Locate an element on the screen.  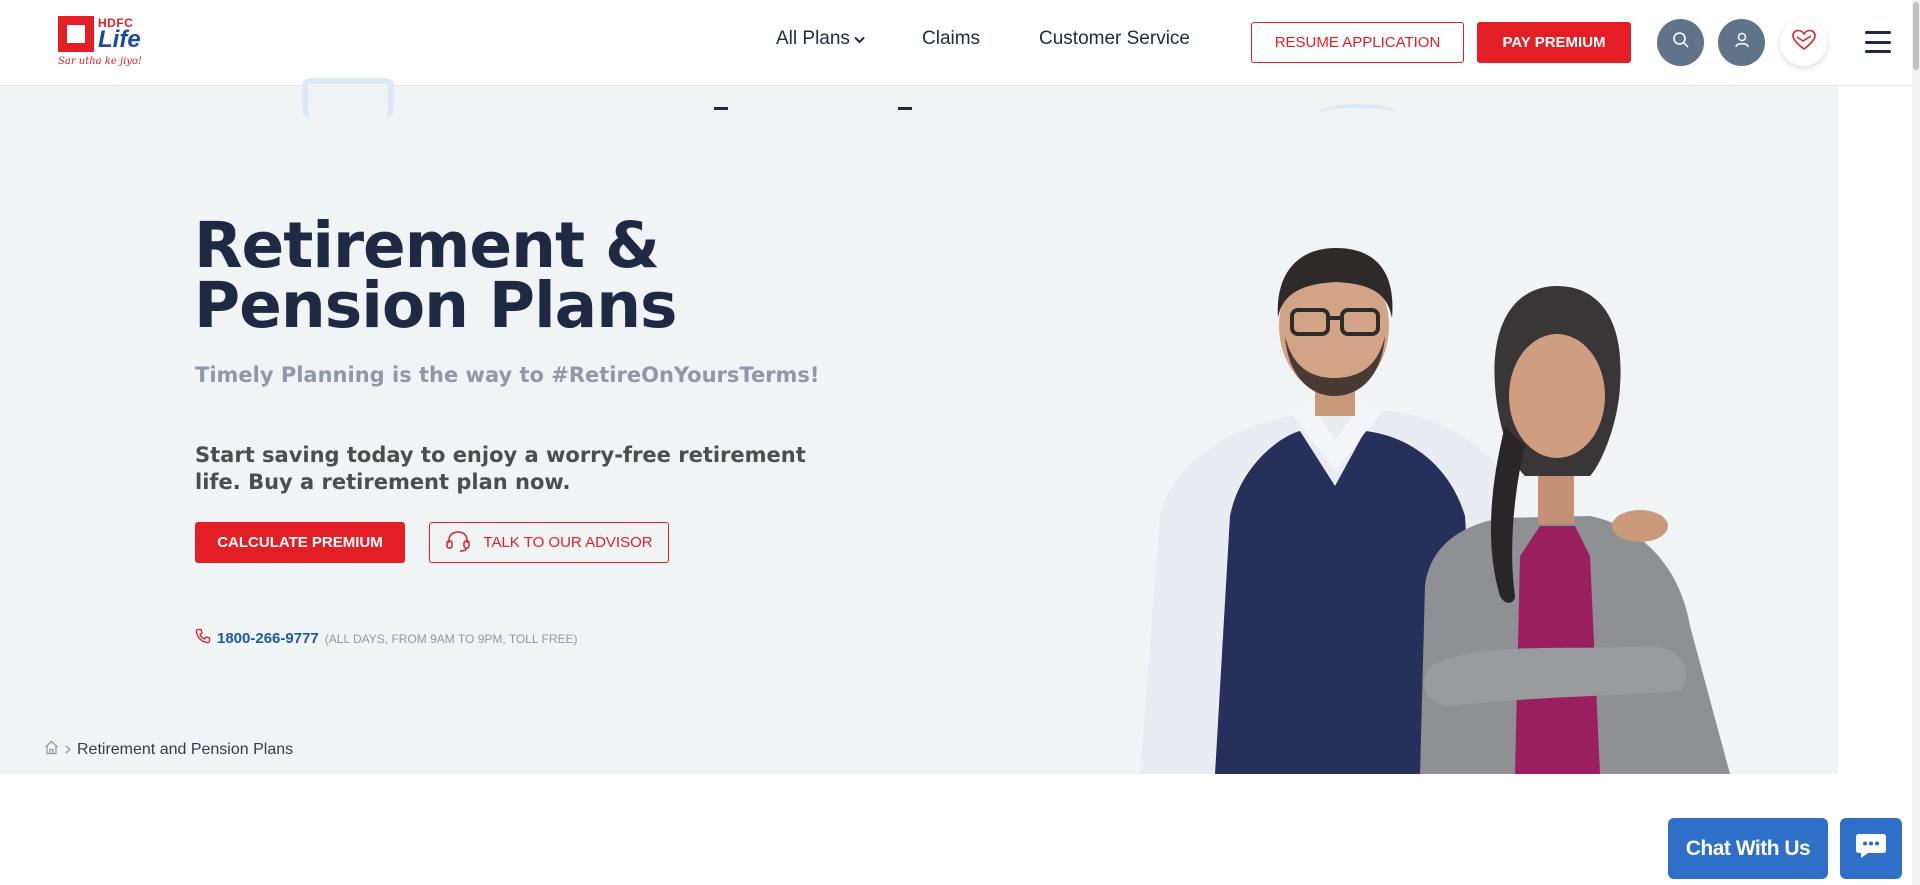
talk-to-advisor-button: TALK TO OUR ADVISOR is located at coordinates (549, 542).